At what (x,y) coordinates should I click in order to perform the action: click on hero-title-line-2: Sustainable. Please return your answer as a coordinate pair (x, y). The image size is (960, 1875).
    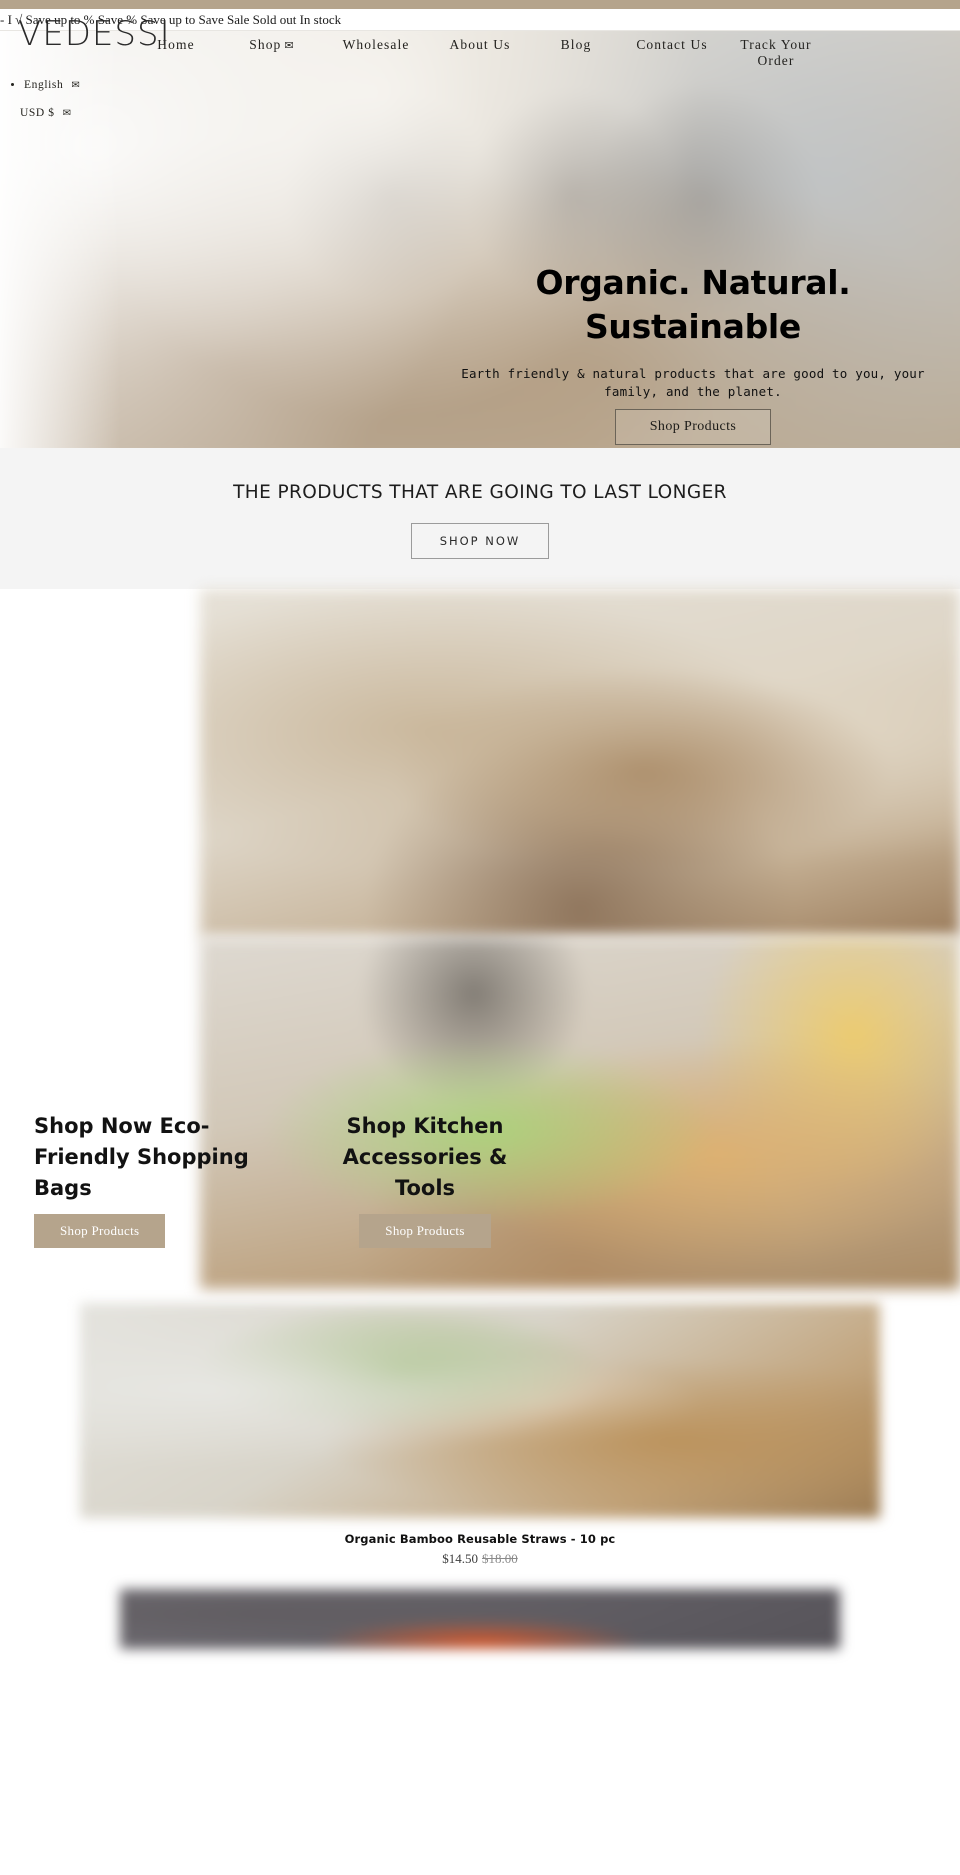
    Looking at the image, I should click on (693, 326).